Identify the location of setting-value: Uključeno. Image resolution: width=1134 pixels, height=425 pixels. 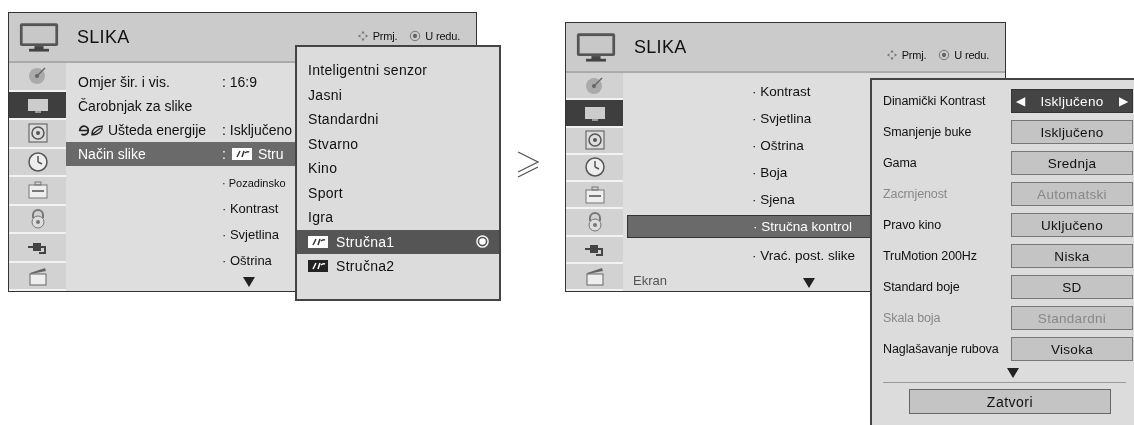
(1072, 225).